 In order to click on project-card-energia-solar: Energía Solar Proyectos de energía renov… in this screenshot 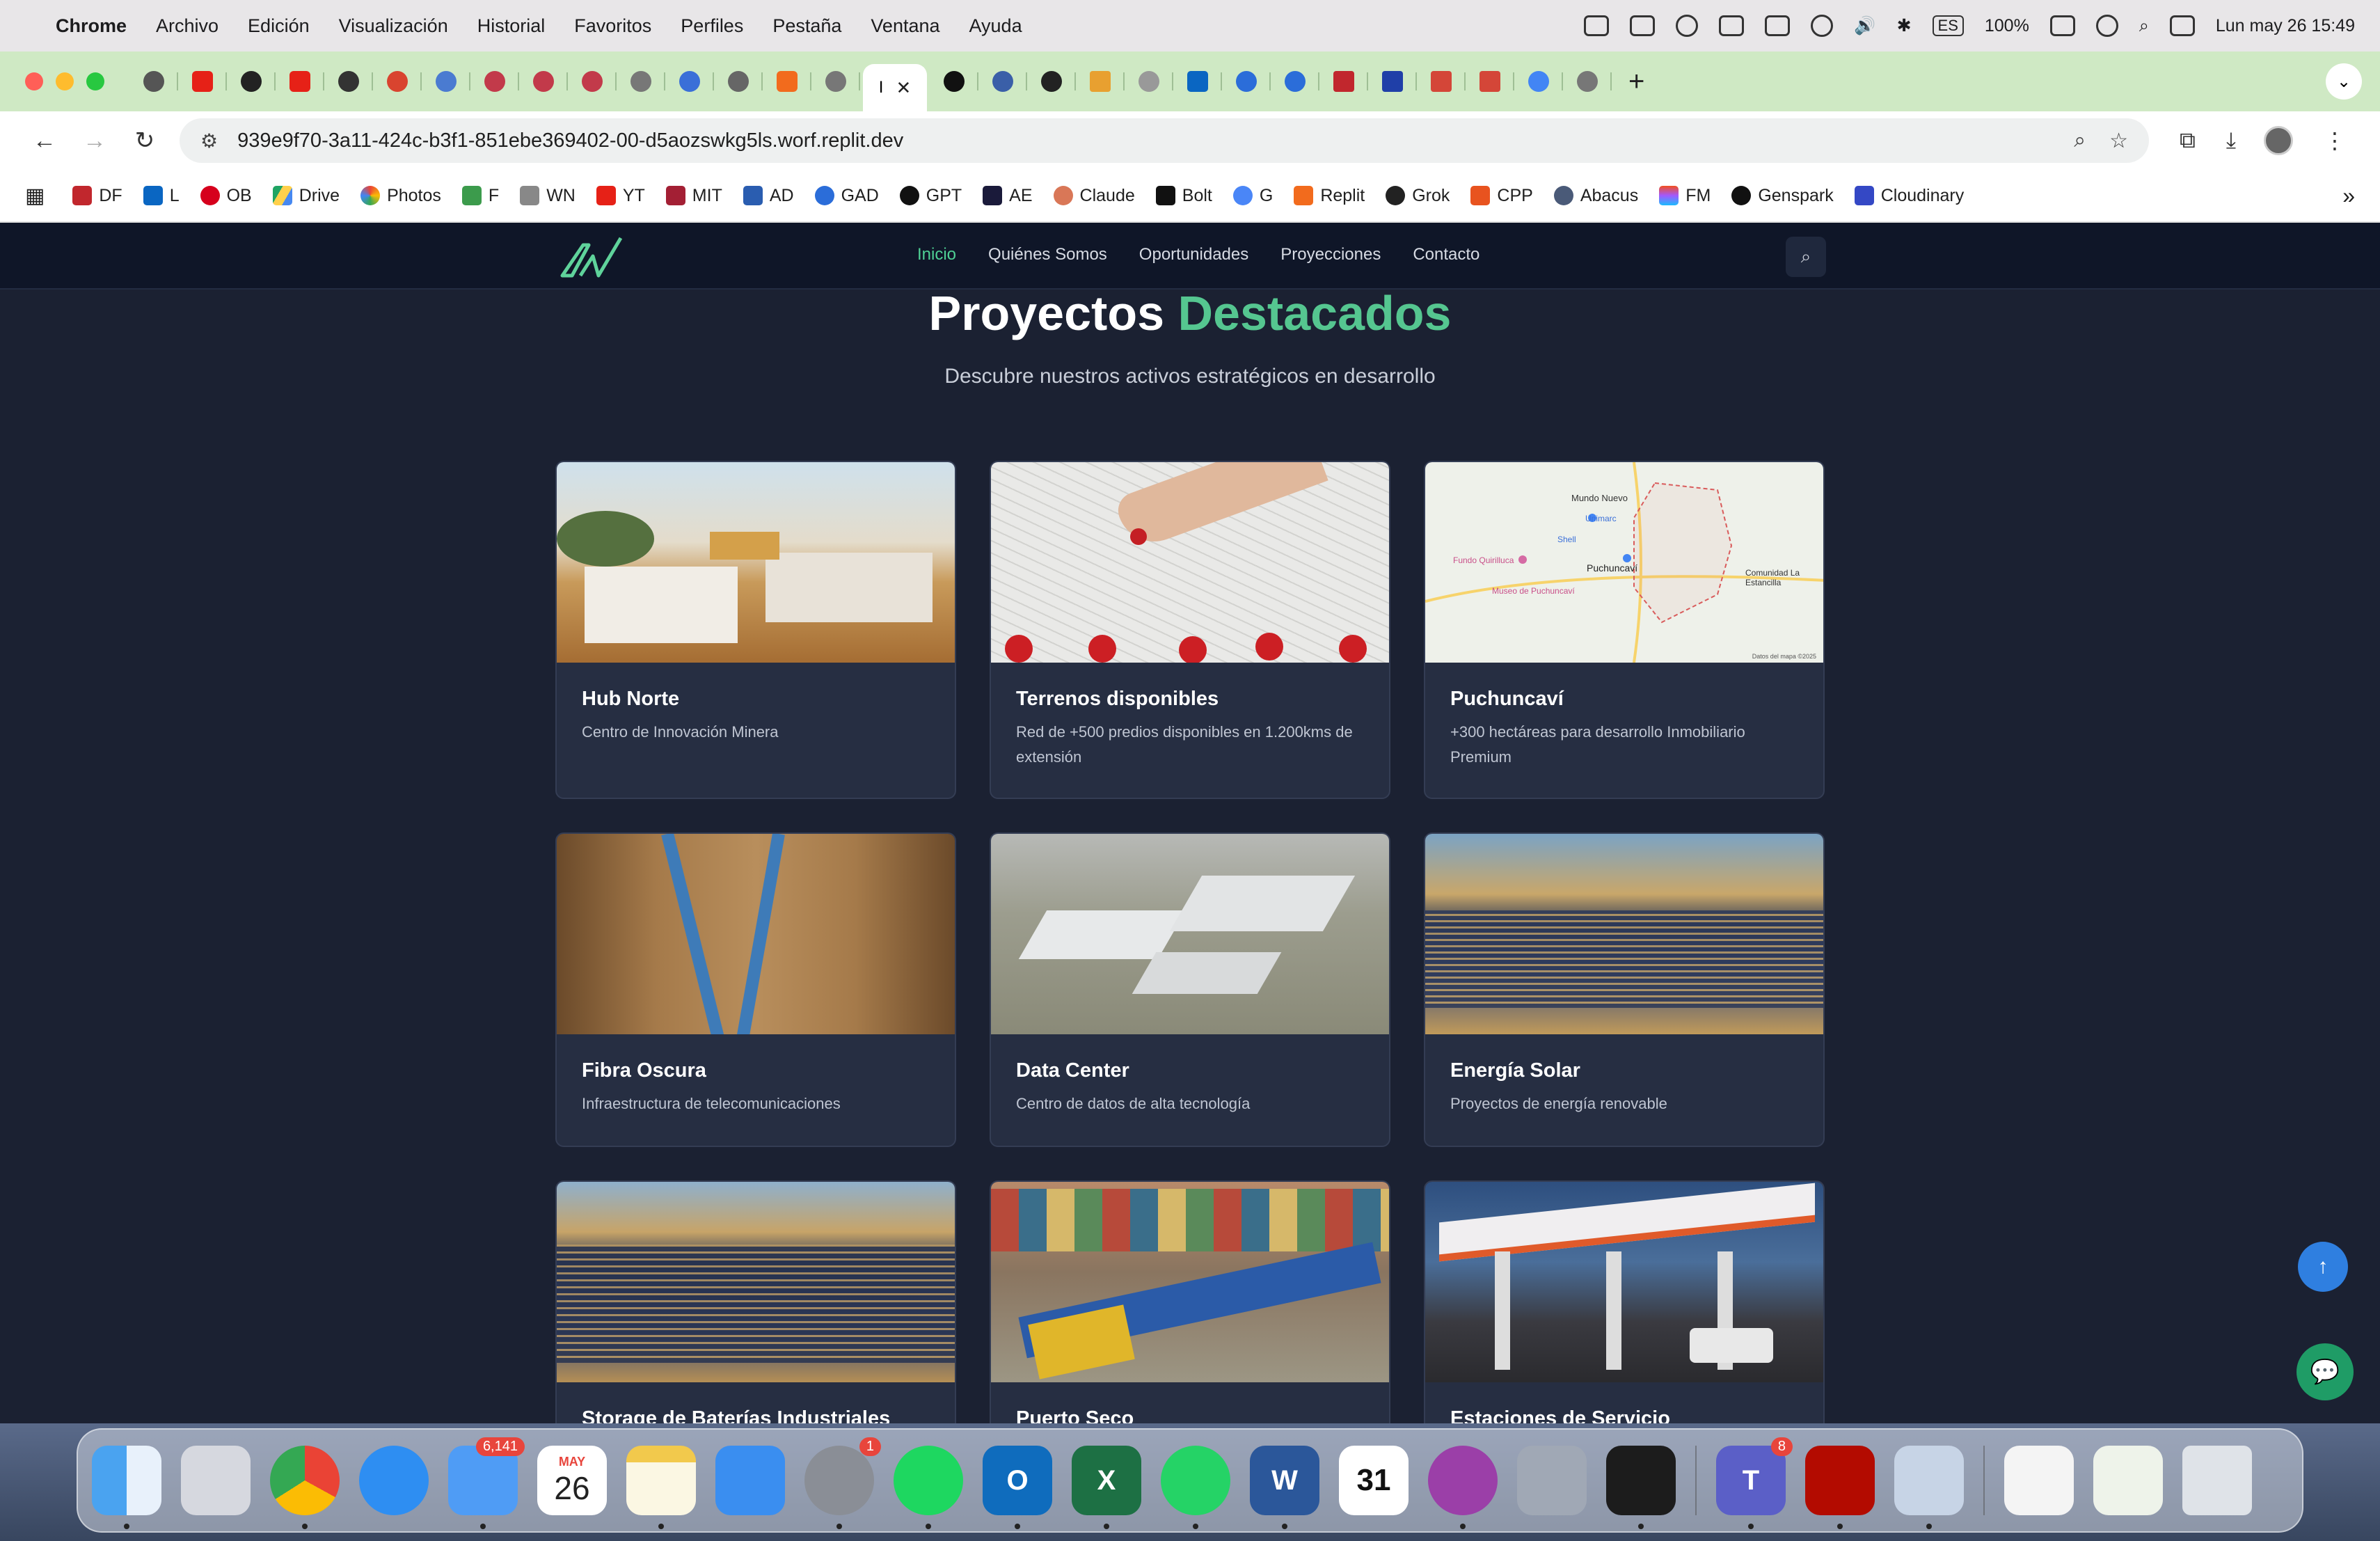, I will do `click(1624, 989)`.